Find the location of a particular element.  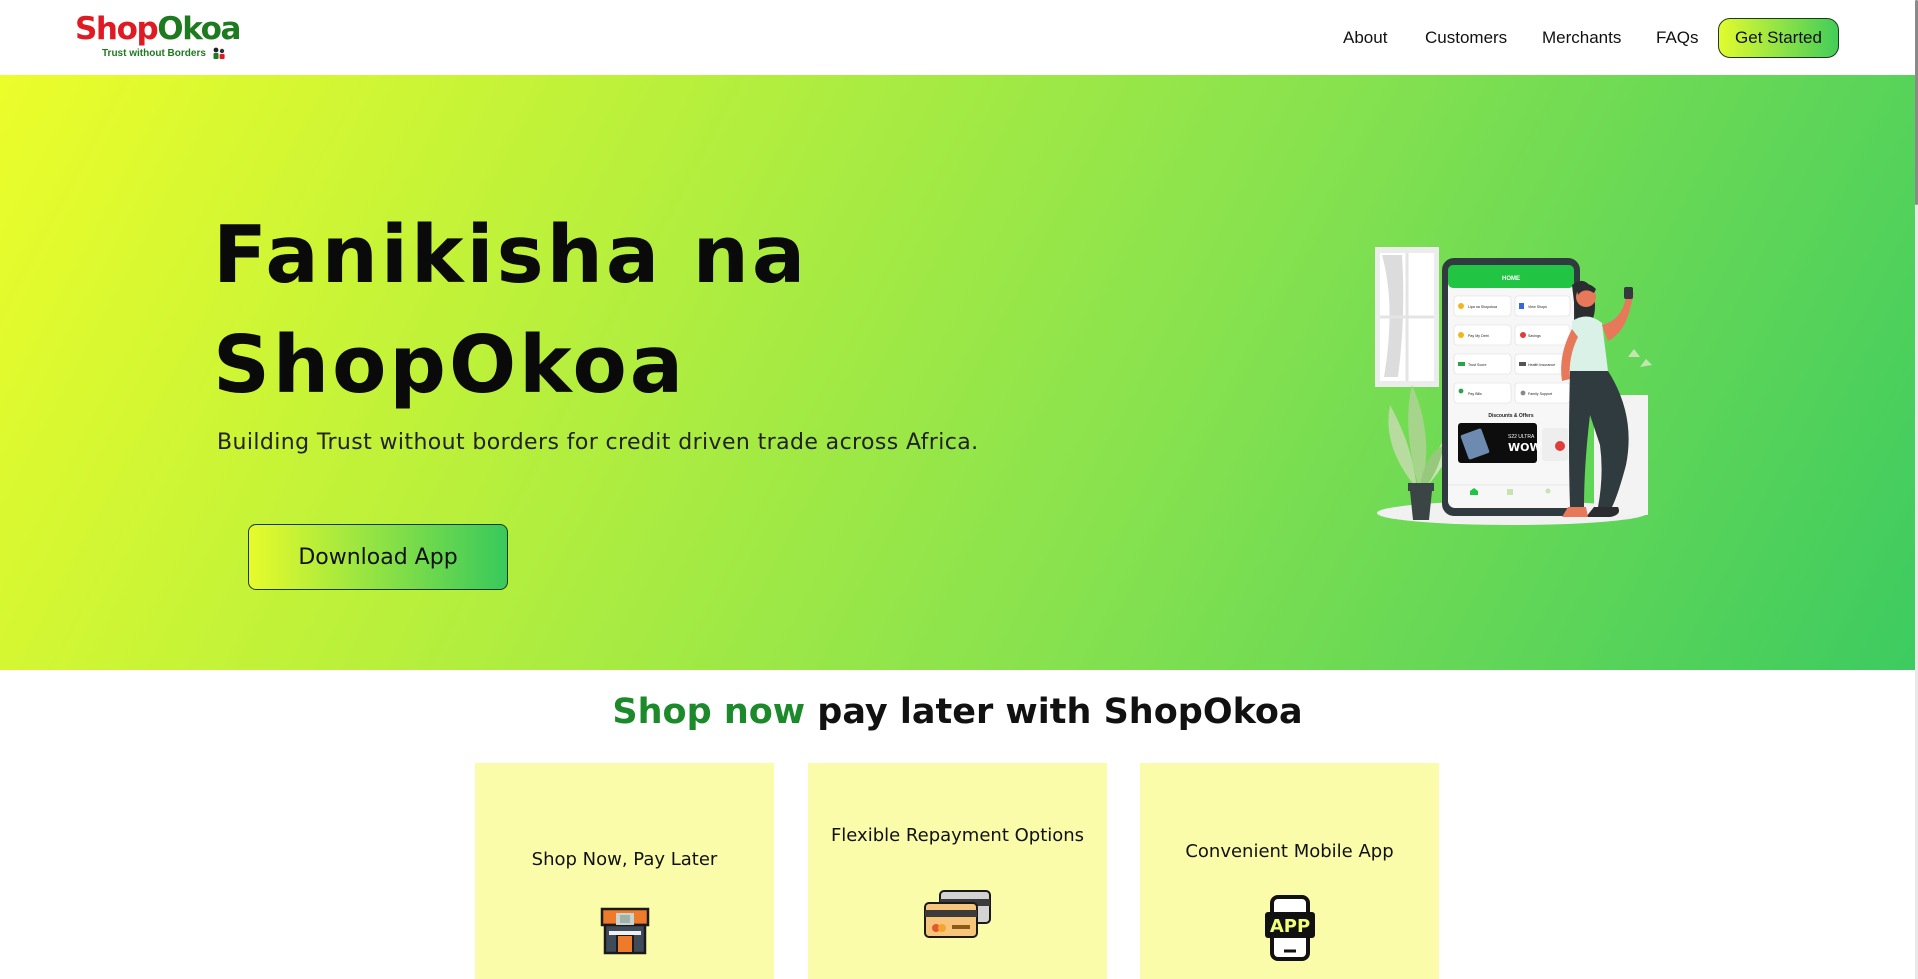

features-title: Shop now pay later with ShopOkoa is located at coordinates (957, 712).